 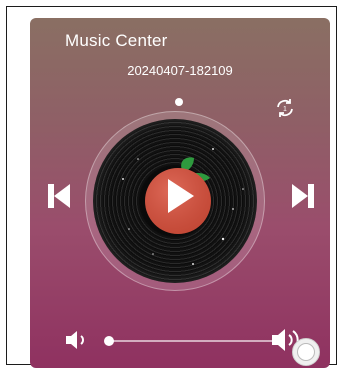 I want to click on repeat-icon: 1, so click(x=285, y=108).